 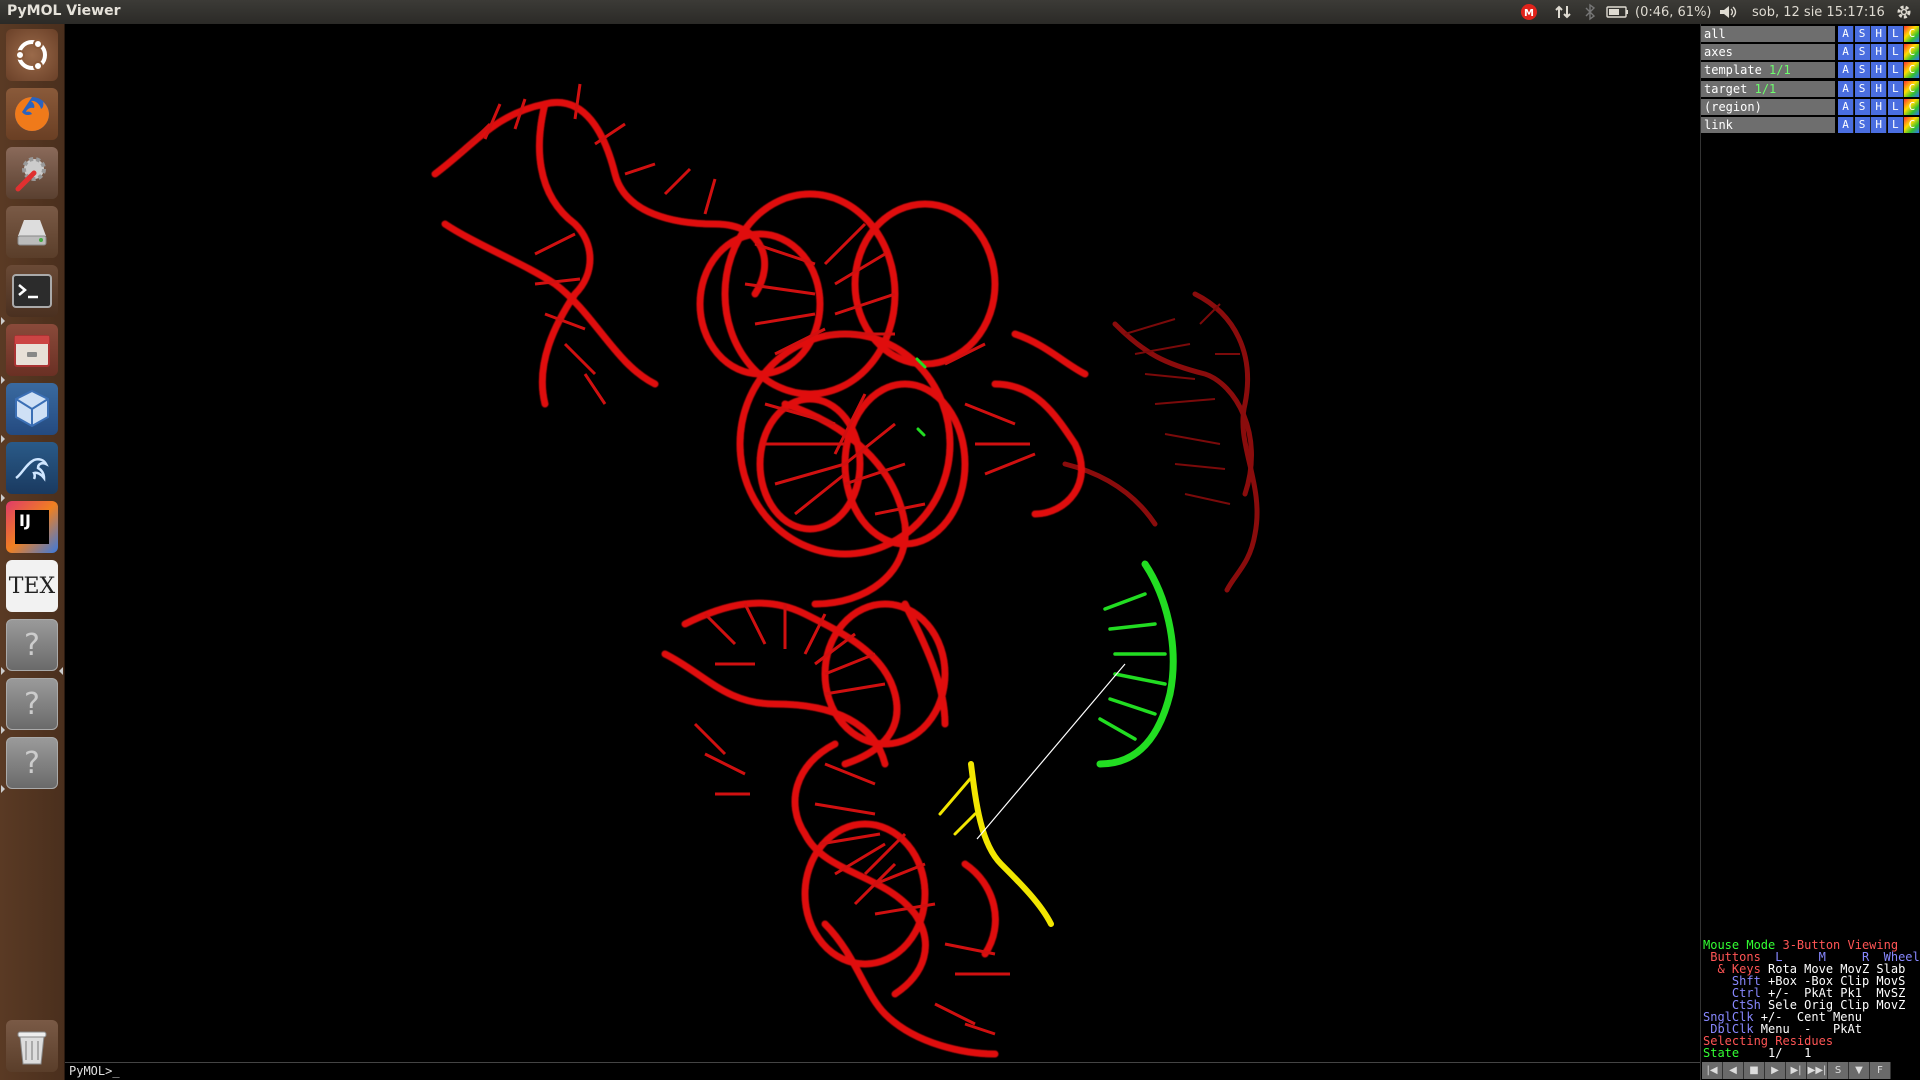 I want to click on movie-control-button: ◀, so click(x=1733, y=1070).